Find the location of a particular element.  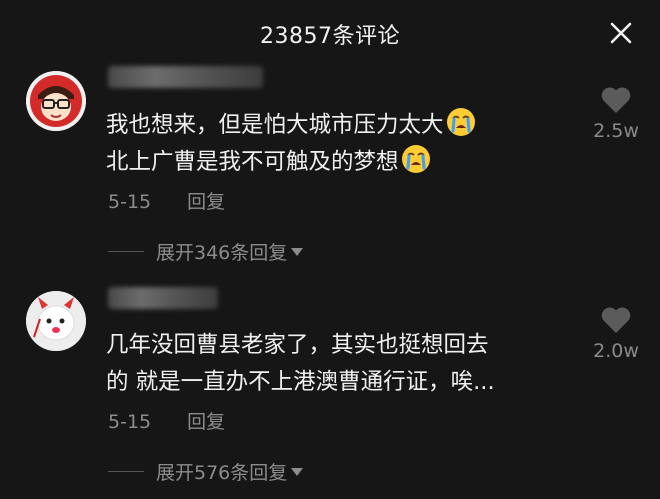

avatar-devil-icon is located at coordinates (56, 321).